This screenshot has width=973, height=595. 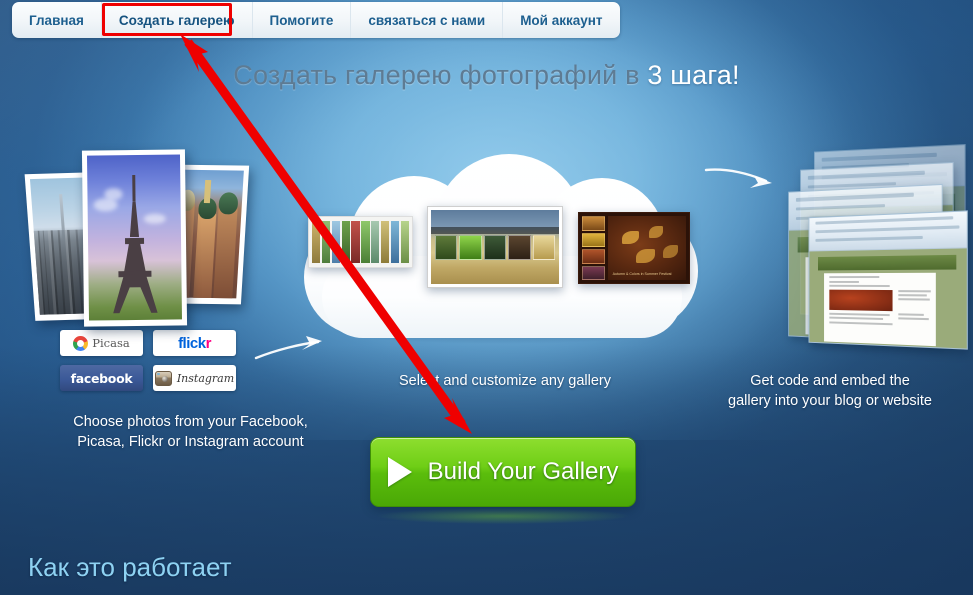 I want to click on nav-item-contact: связаться с нами, so click(x=427, y=20).